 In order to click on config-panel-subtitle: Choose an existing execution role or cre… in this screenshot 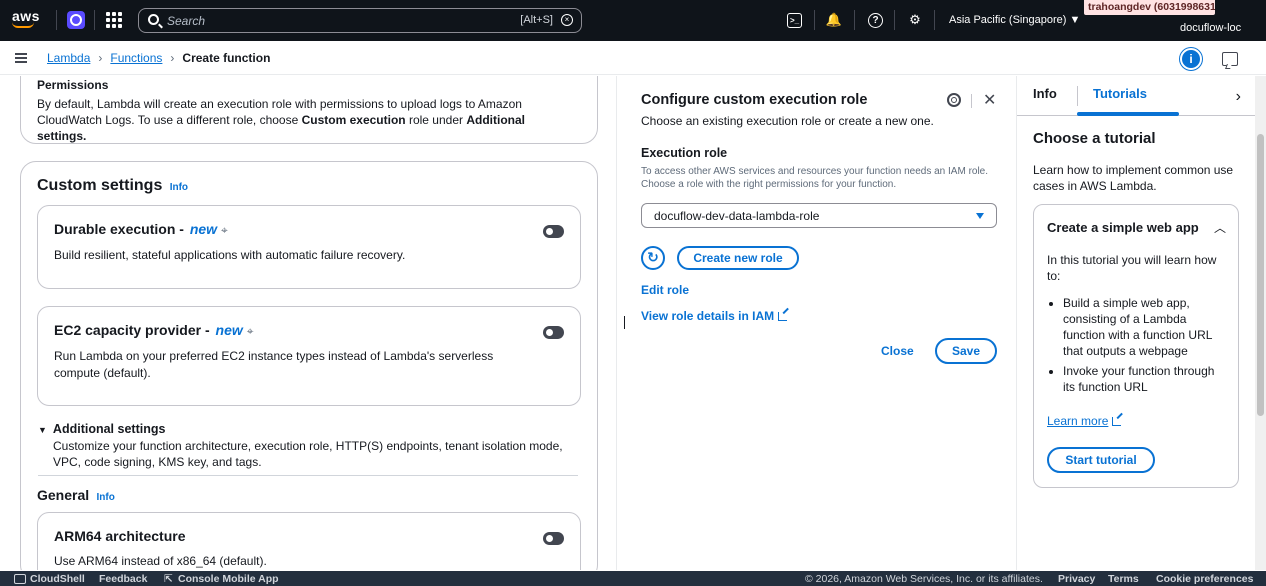, I will do `click(787, 121)`.